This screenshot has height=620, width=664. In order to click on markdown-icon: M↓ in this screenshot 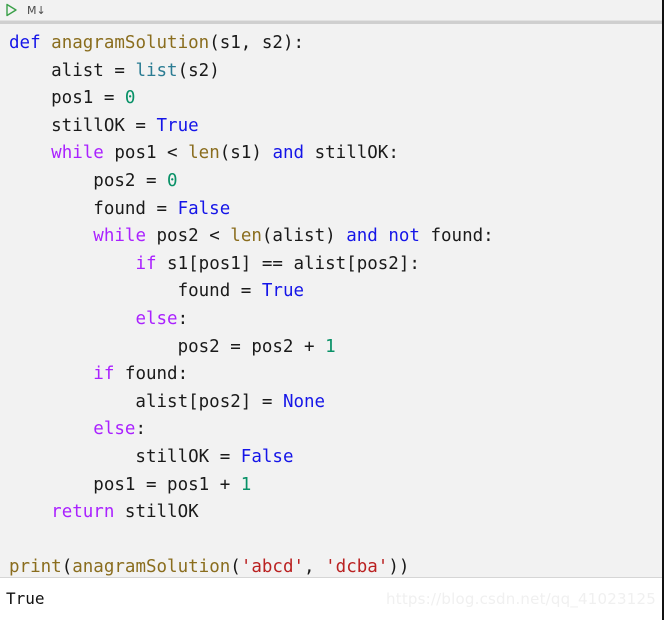, I will do `click(36, 10)`.